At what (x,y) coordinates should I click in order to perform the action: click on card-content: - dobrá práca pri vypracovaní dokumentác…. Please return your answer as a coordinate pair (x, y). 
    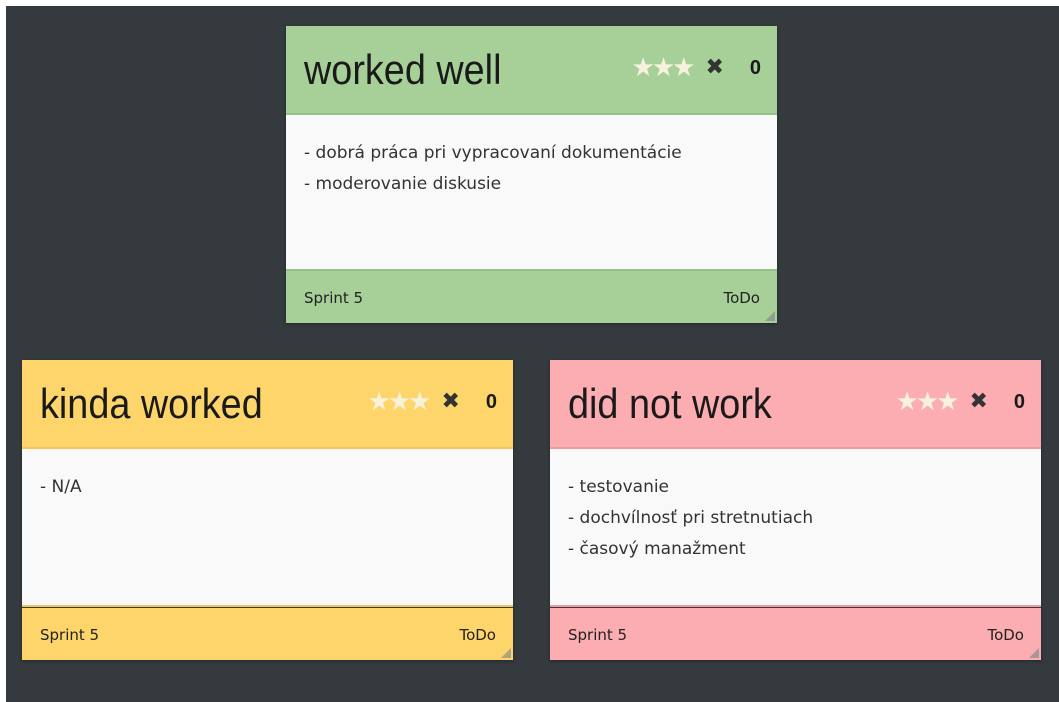
    Looking at the image, I should click on (531, 192).